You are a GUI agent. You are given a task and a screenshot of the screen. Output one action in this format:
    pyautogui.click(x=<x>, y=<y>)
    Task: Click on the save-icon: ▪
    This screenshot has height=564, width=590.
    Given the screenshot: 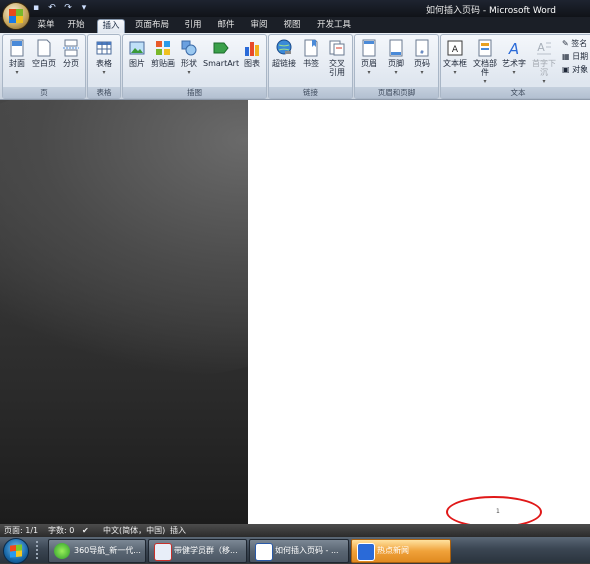 What is the action you would take?
    pyautogui.click(x=36, y=8)
    